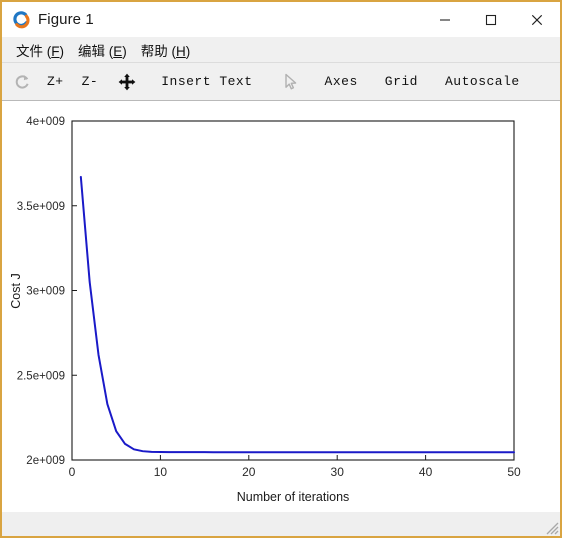 The image size is (562, 538). I want to click on svg-text: 10, so click(161, 472).